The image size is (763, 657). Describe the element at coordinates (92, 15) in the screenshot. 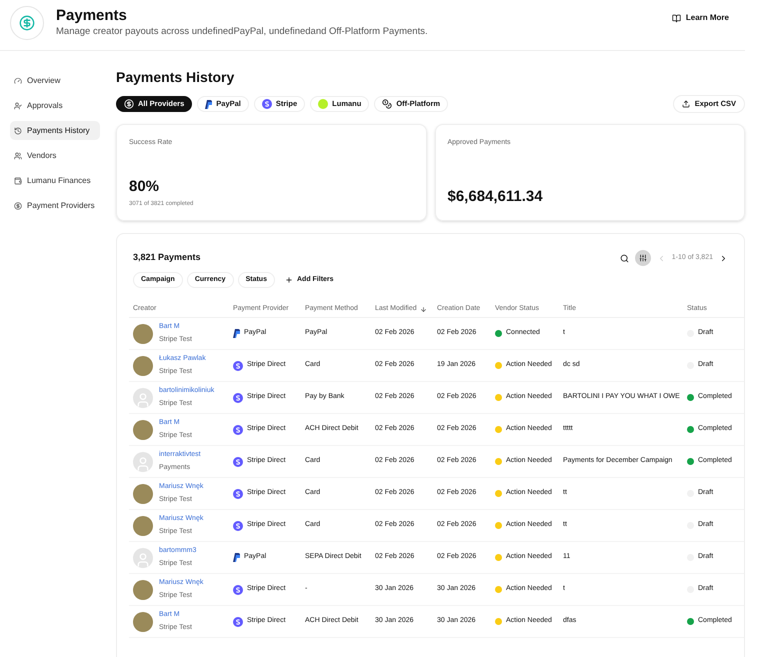

I see `page-header-title: Payments` at that location.